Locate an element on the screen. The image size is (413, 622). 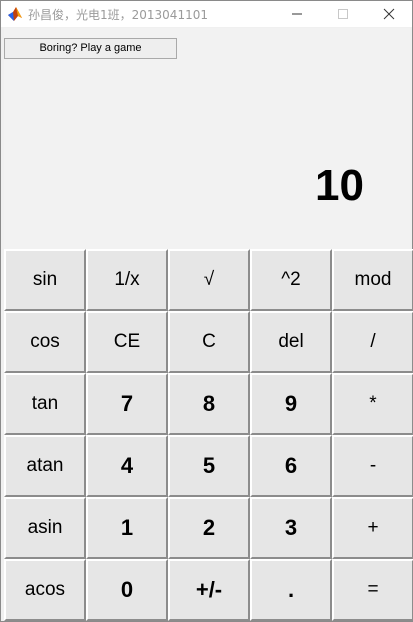
close-button is located at coordinates (389, 14).